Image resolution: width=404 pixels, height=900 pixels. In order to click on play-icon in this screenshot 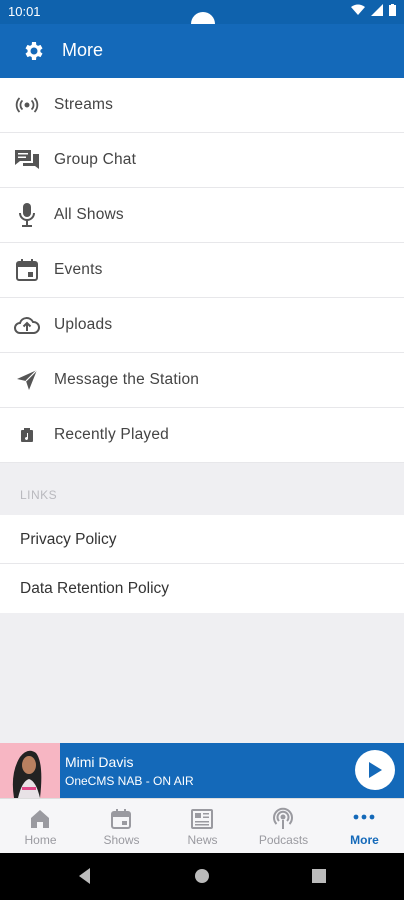, I will do `click(375, 770)`.